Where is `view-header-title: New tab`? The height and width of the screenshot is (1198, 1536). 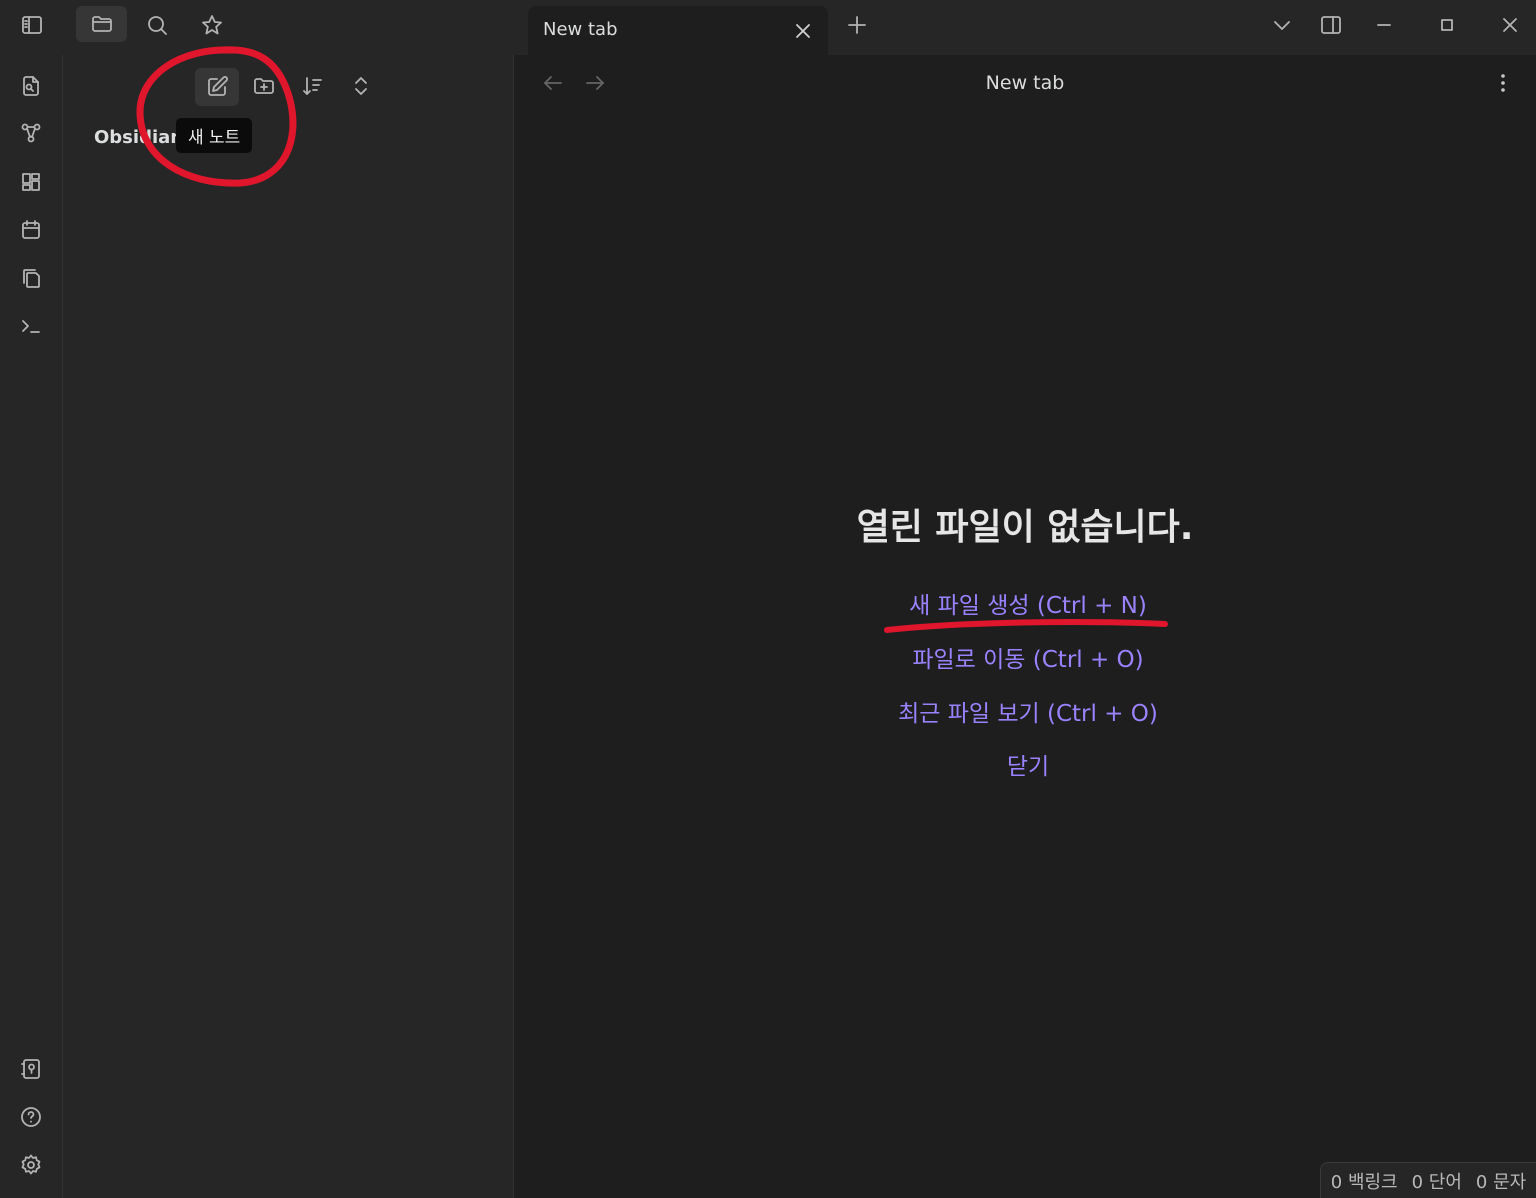
view-header-title: New tab is located at coordinates (1025, 83).